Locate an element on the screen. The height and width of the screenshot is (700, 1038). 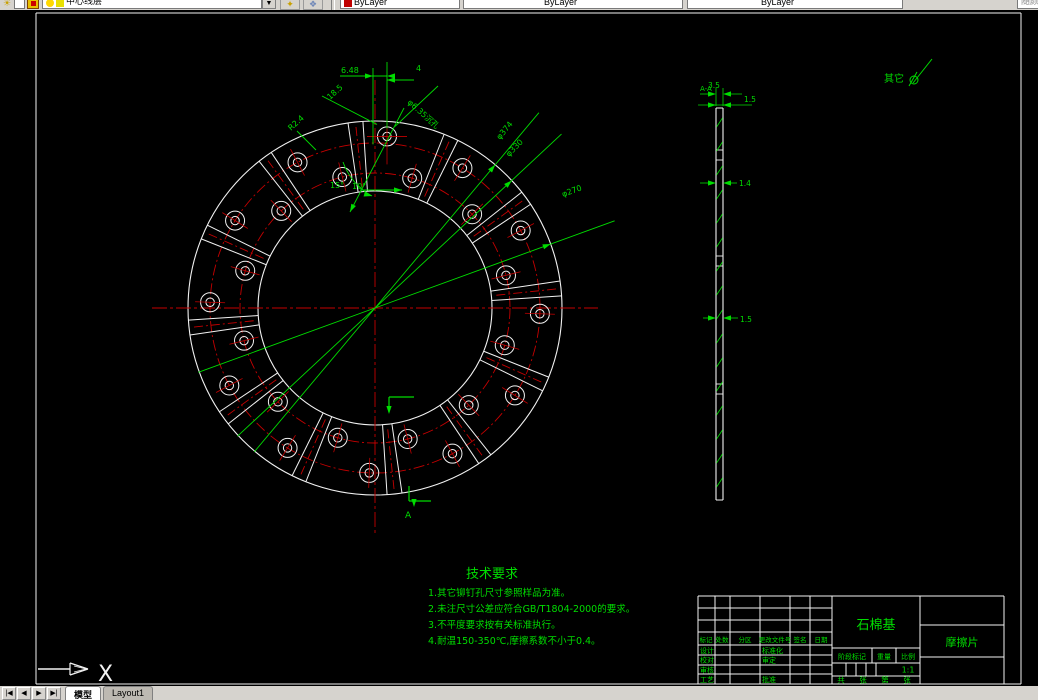
titleblock-sheet-label: 共 is located at coordinates (841, 680).